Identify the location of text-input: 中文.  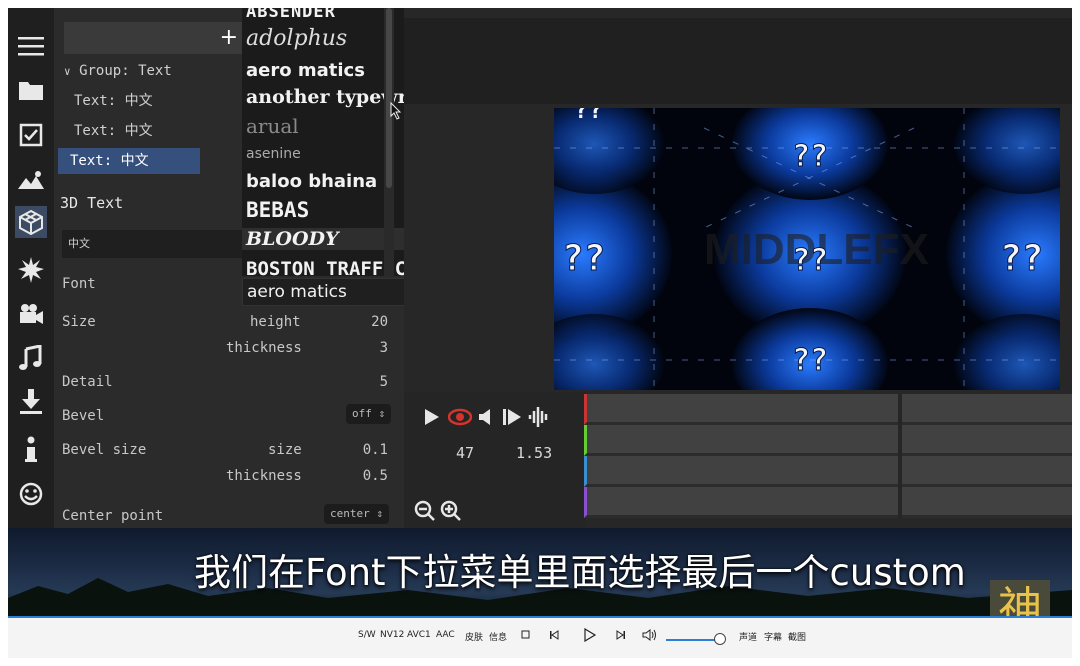
(155, 244).